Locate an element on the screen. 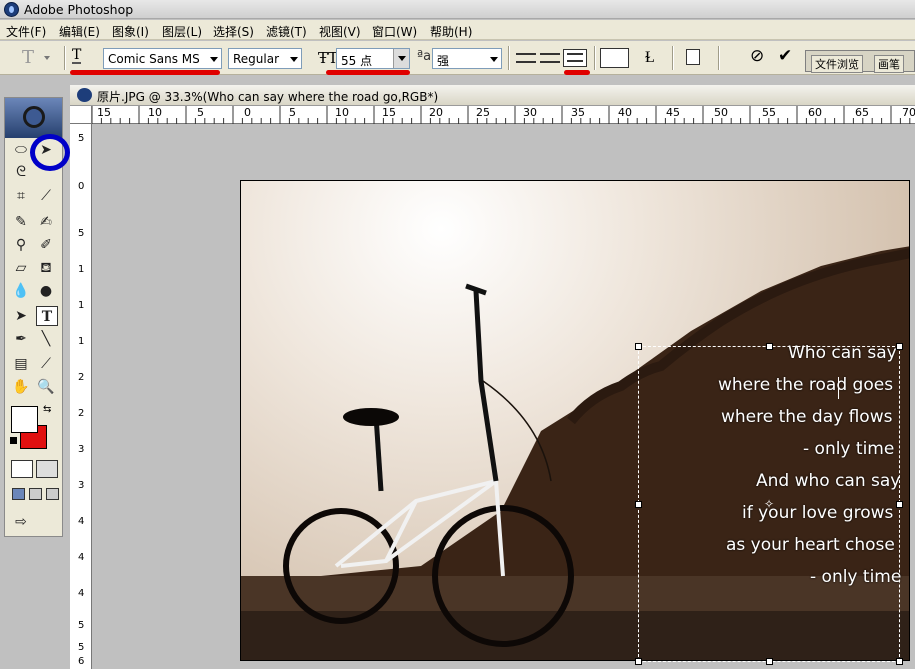 This screenshot has width=915, height=669. tab-brushes: 画笔 is located at coordinates (889, 64).